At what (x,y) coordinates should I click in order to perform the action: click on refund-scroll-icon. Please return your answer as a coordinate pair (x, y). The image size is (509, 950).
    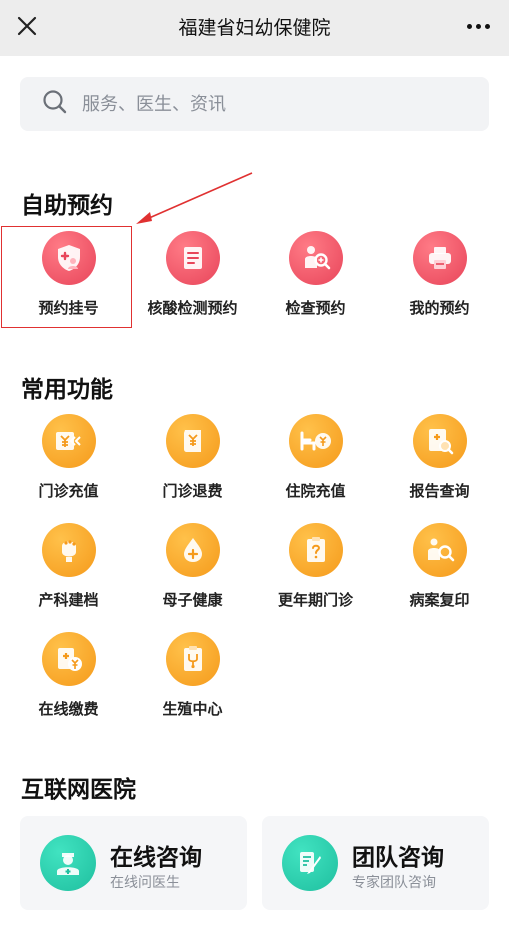
    Looking at the image, I should click on (192, 441).